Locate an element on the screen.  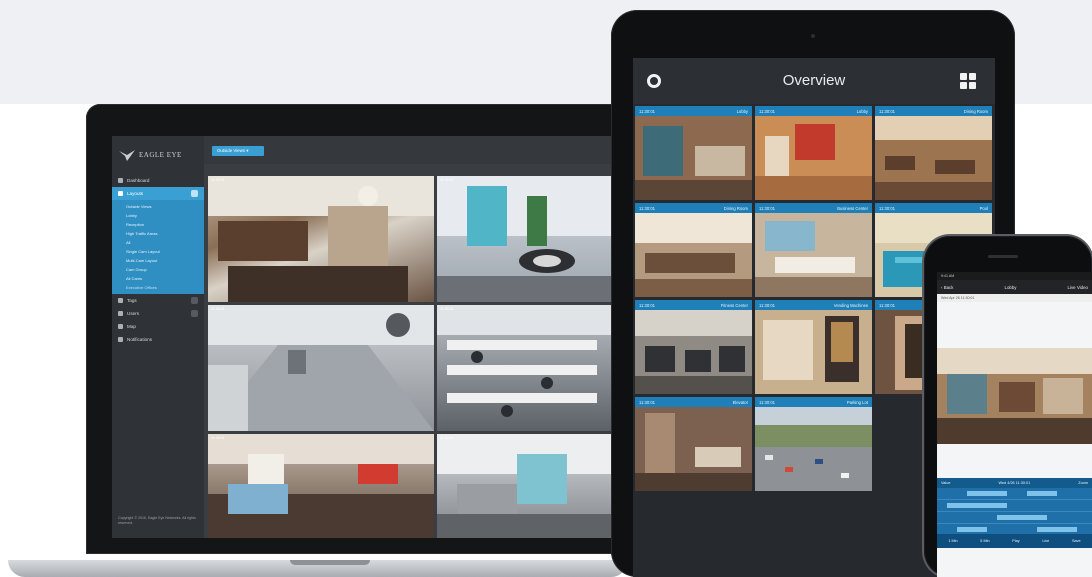
video-player is located at coordinates (1014, 396).